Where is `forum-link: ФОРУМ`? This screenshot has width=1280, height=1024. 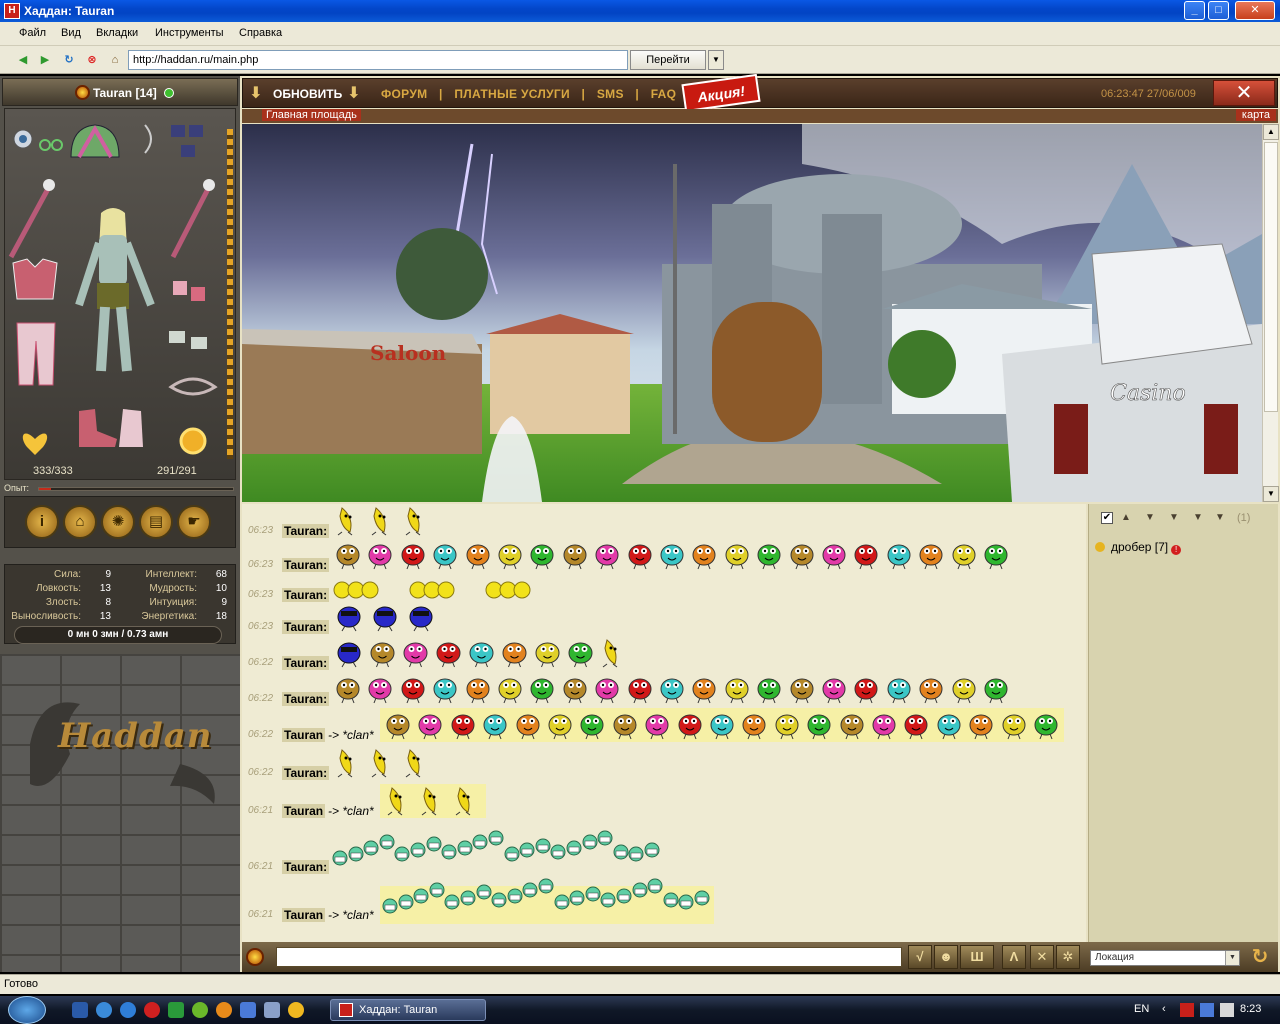
forum-link: ФОРУМ is located at coordinates (404, 94).